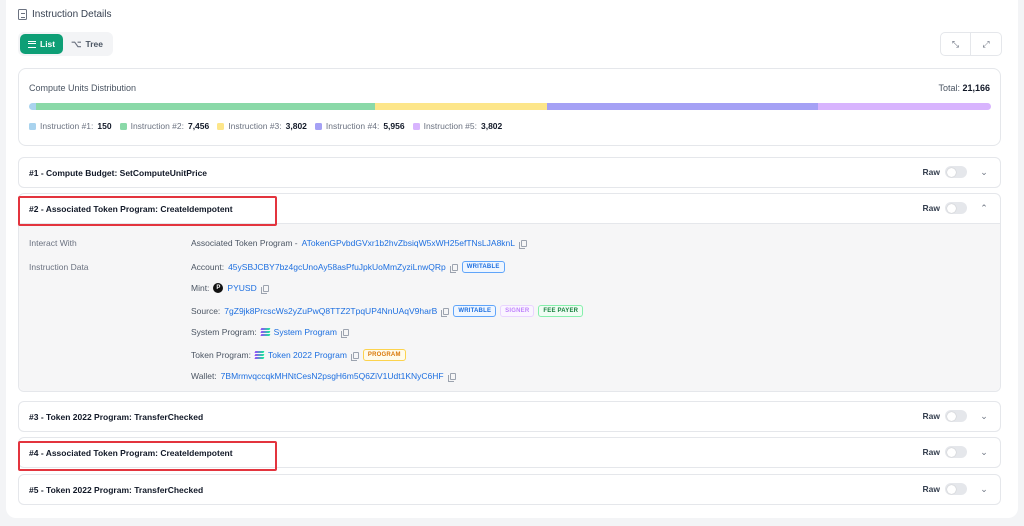 This screenshot has height=526, width=1024. I want to click on legend-label: Instruction #3:, so click(255, 126).